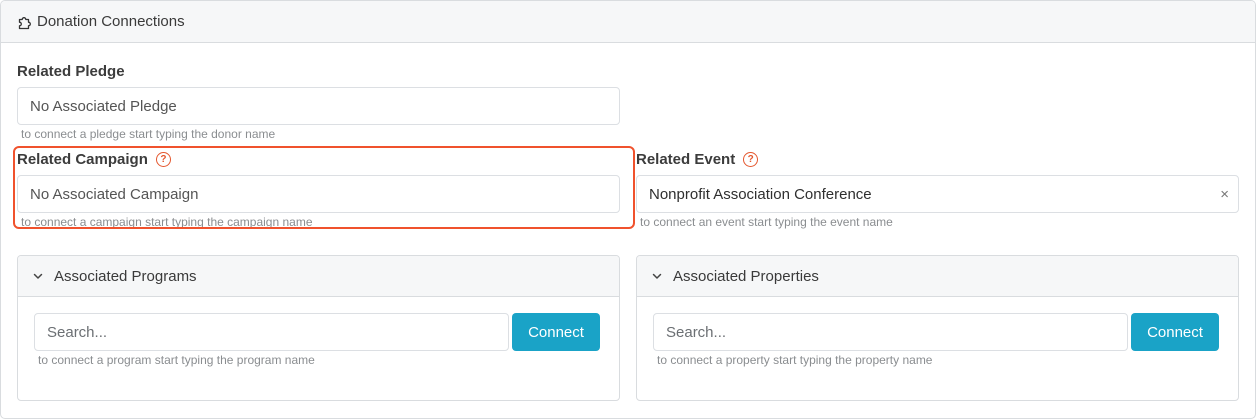 The image size is (1256, 420). Describe the element at coordinates (937, 194) in the screenshot. I see `related-event-field: Nonprofit Association Conference ×` at that location.